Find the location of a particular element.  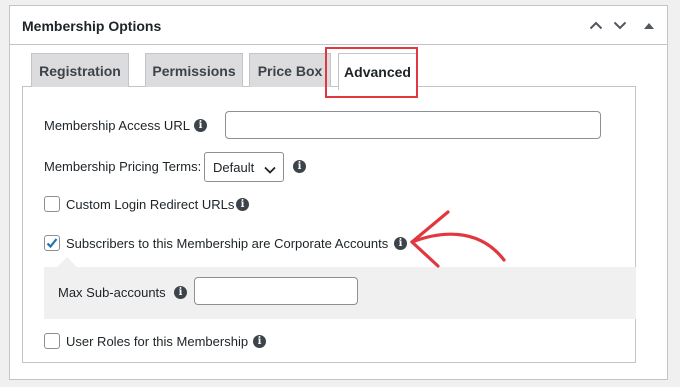

chevron-up-icon is located at coordinates (596, 25).